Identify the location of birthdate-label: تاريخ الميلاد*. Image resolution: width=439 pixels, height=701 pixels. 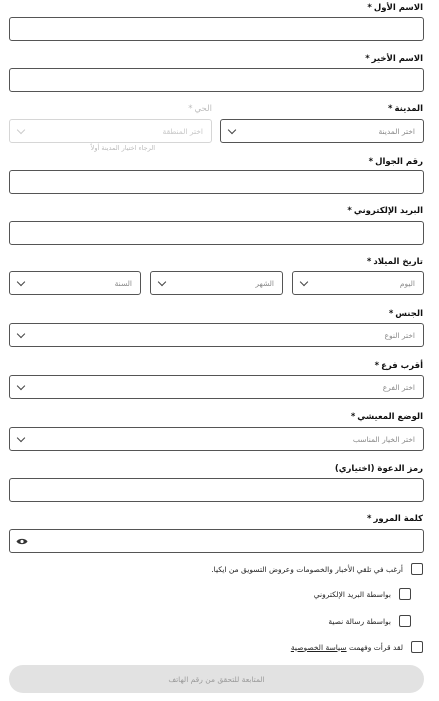
(394, 262).